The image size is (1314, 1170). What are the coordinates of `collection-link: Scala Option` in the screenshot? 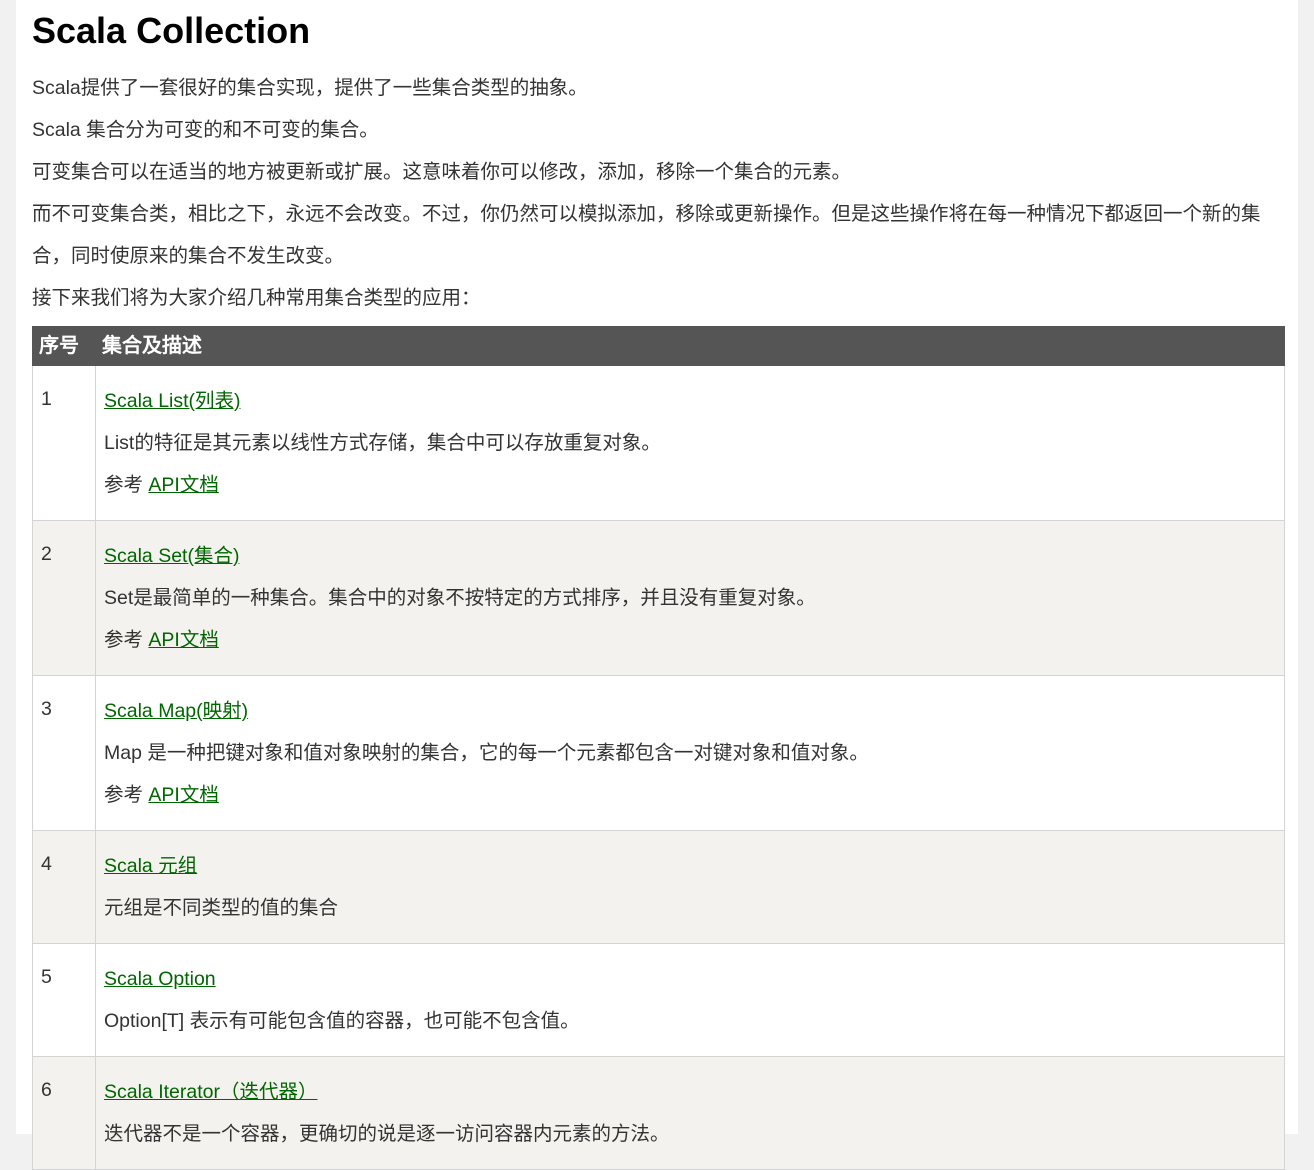 It's located at (160, 979).